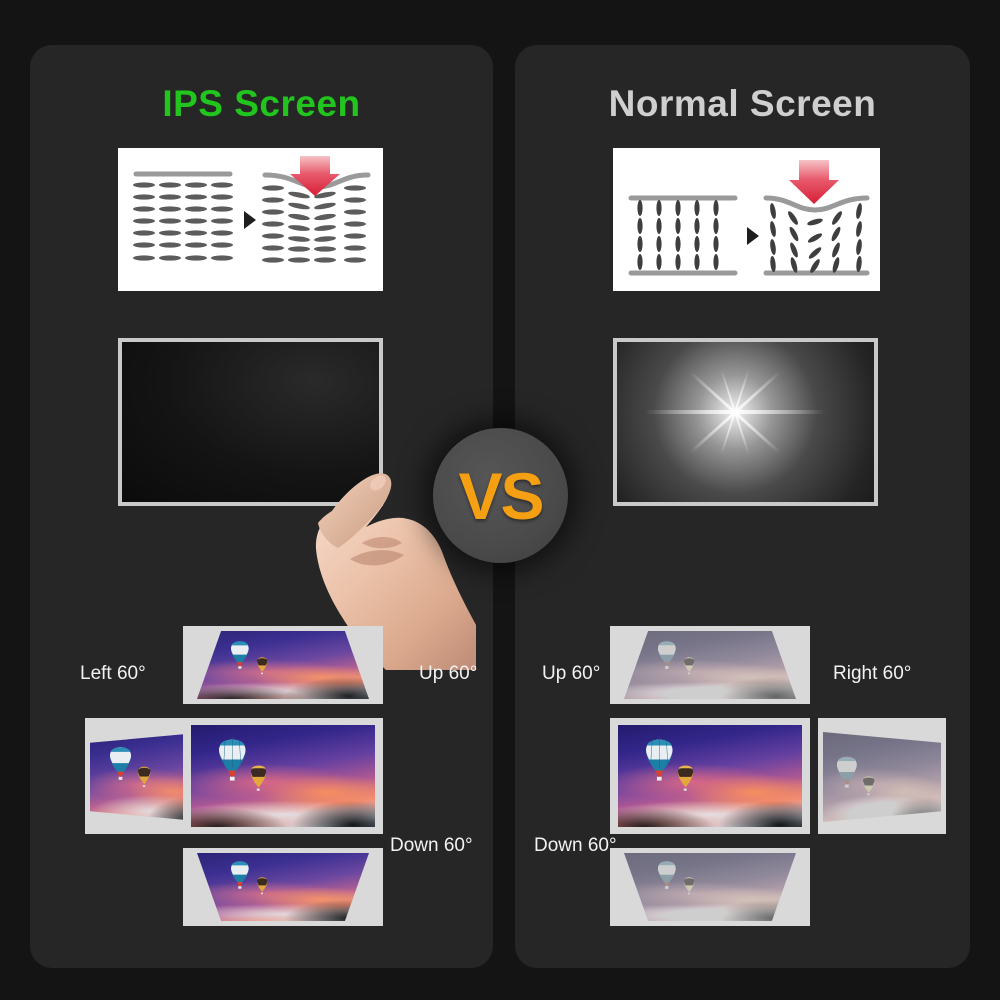  I want to click on ips-pressure-diagram-svg, so click(252, 209).